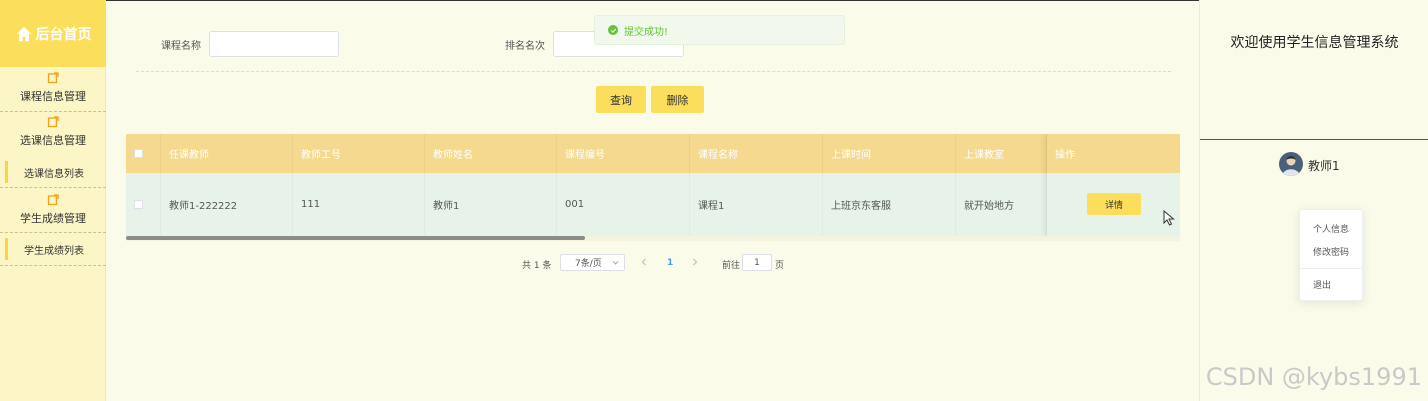 This screenshot has height=401, width=1428. I want to click on brand-label: 后台首页, so click(63, 34).